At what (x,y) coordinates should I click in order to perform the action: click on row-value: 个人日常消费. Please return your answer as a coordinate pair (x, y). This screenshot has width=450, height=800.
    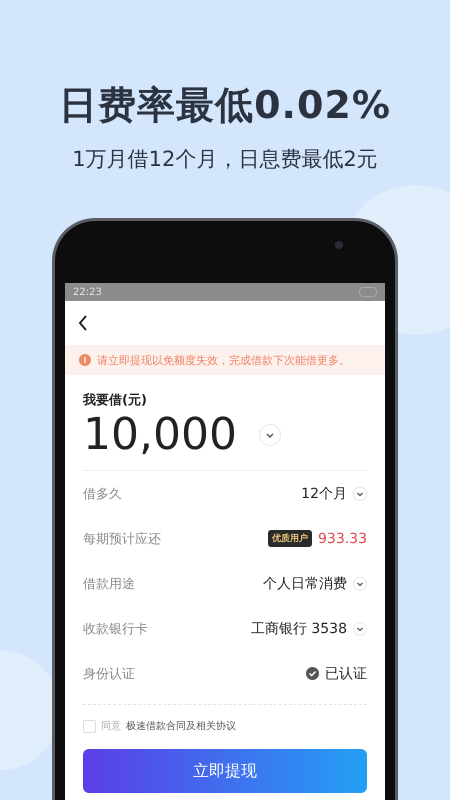
    Looking at the image, I should click on (305, 583).